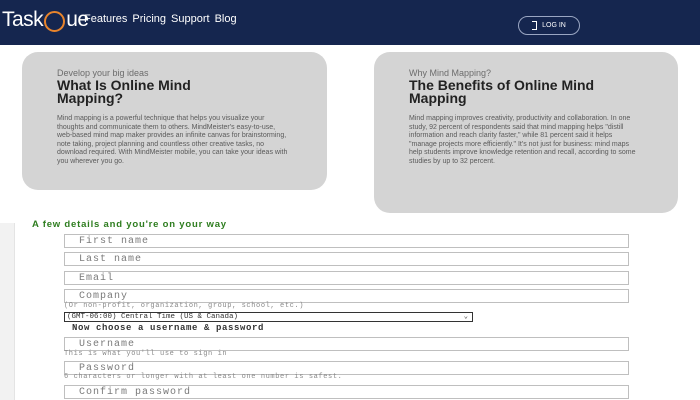 The height and width of the screenshot is (400, 700). I want to click on first-name-input: First name, so click(346, 241).